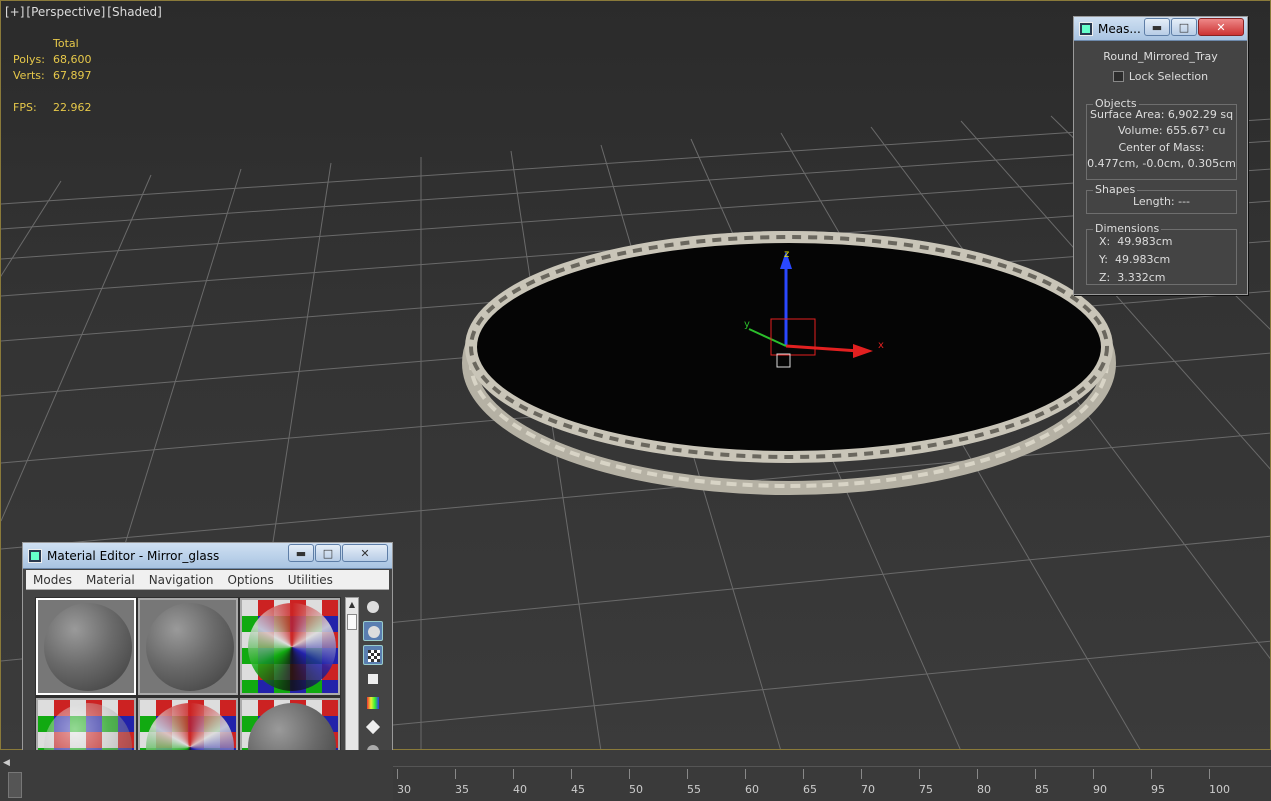 This screenshot has height=801, width=1271. I want to click on timeline-tick-label: 50, so click(636, 782).